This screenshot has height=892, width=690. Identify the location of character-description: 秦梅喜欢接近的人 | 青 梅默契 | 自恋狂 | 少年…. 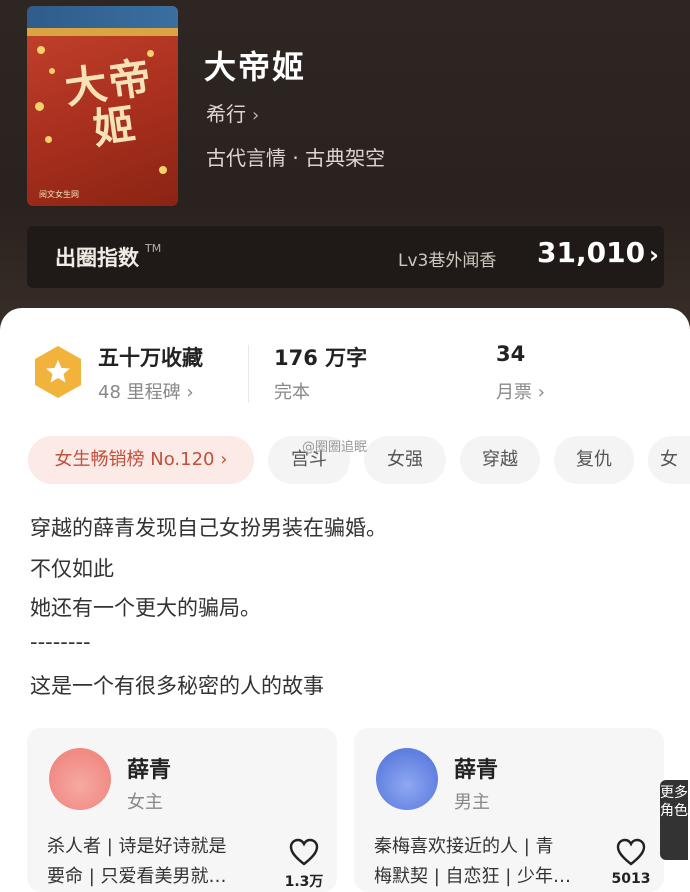
(484, 862).